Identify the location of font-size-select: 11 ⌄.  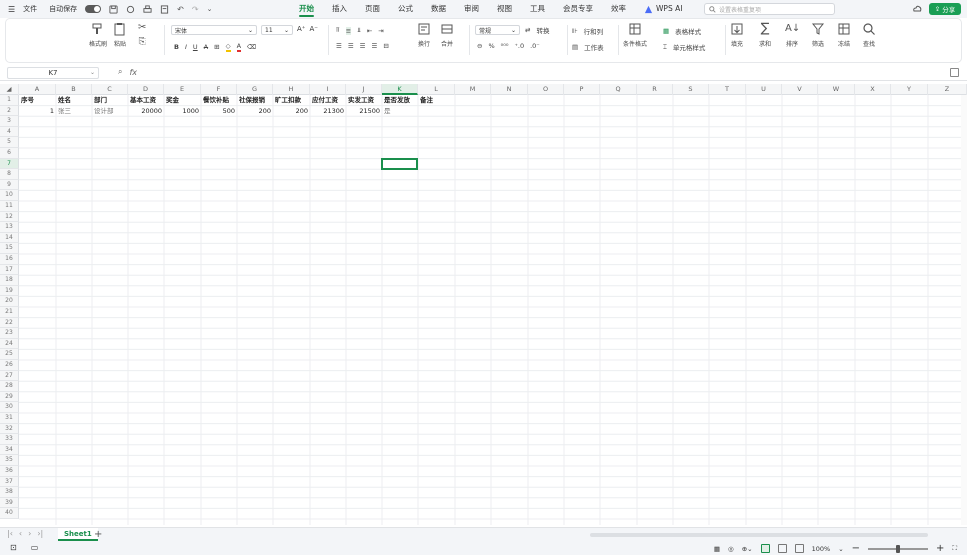
(277, 30).